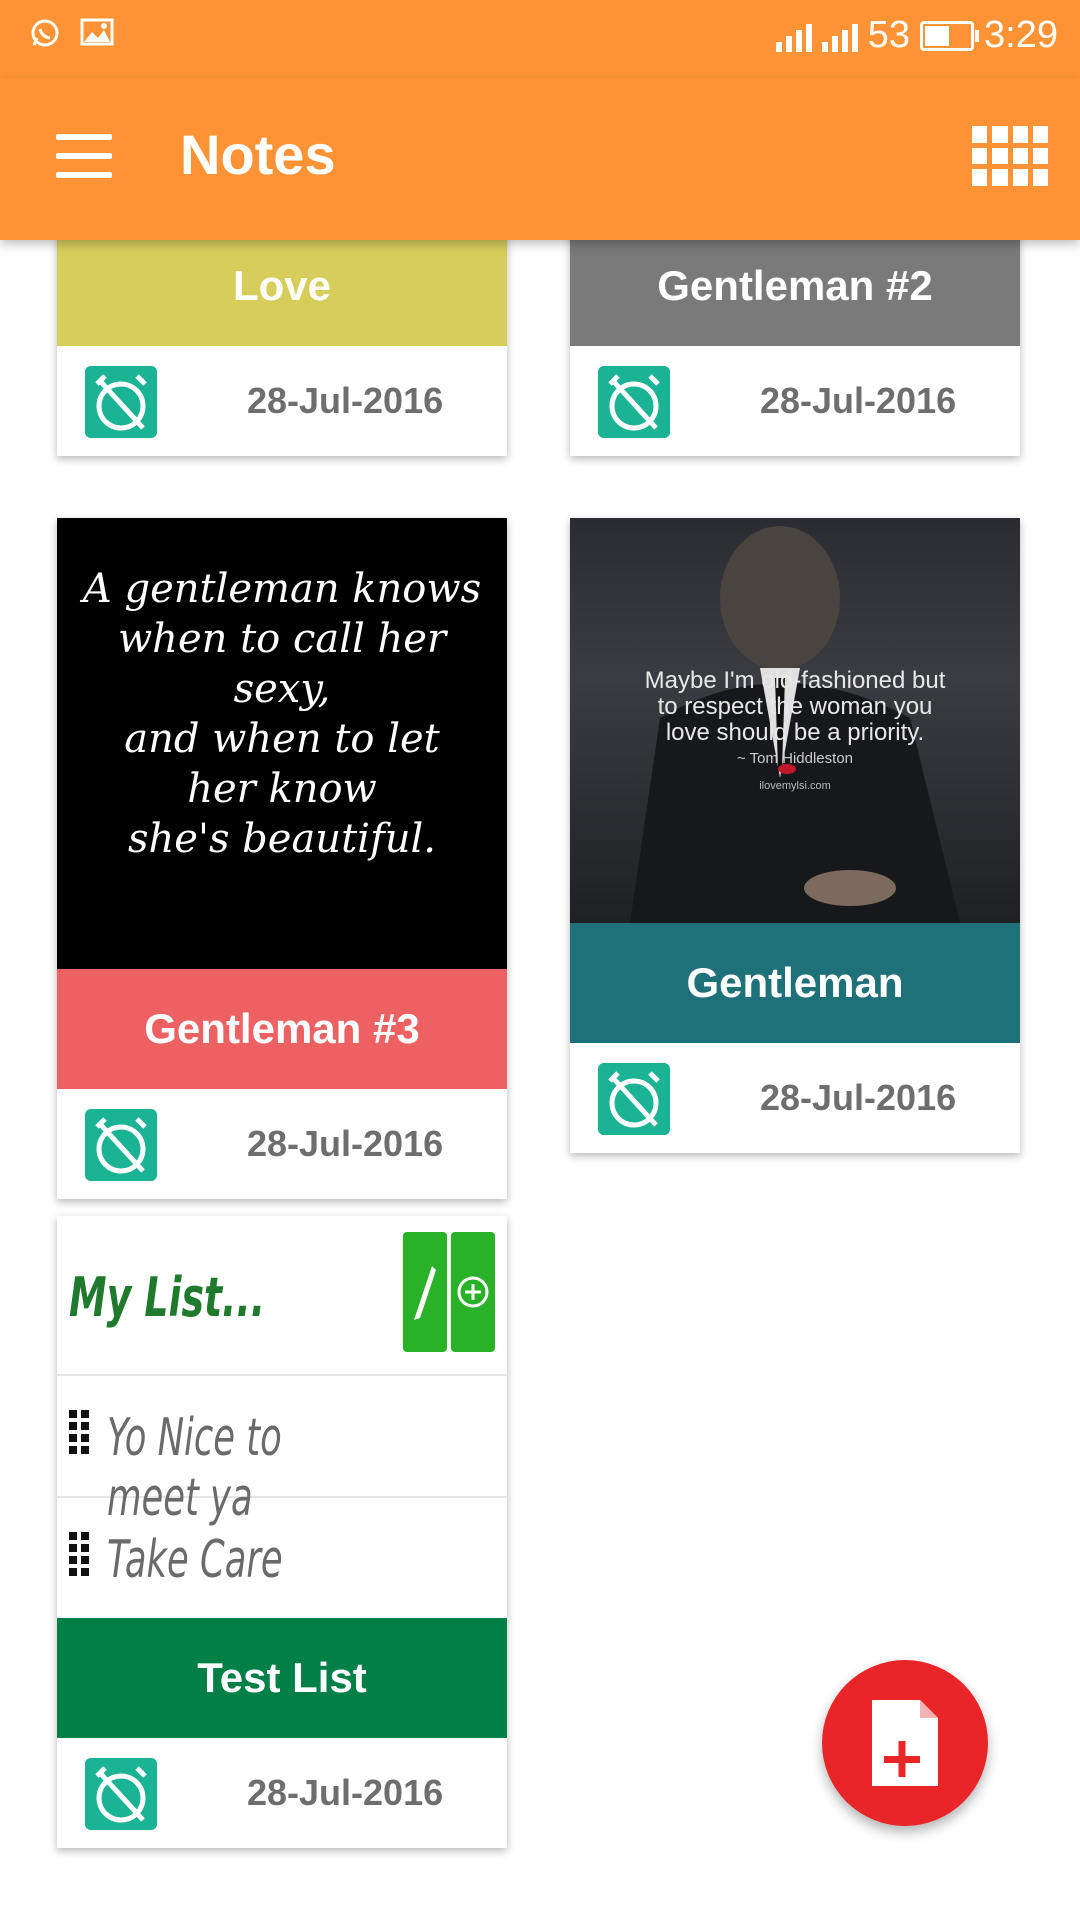 Image resolution: width=1080 pixels, height=1920 pixels. I want to click on image-text-line: A gentleman knows, so click(282, 589).